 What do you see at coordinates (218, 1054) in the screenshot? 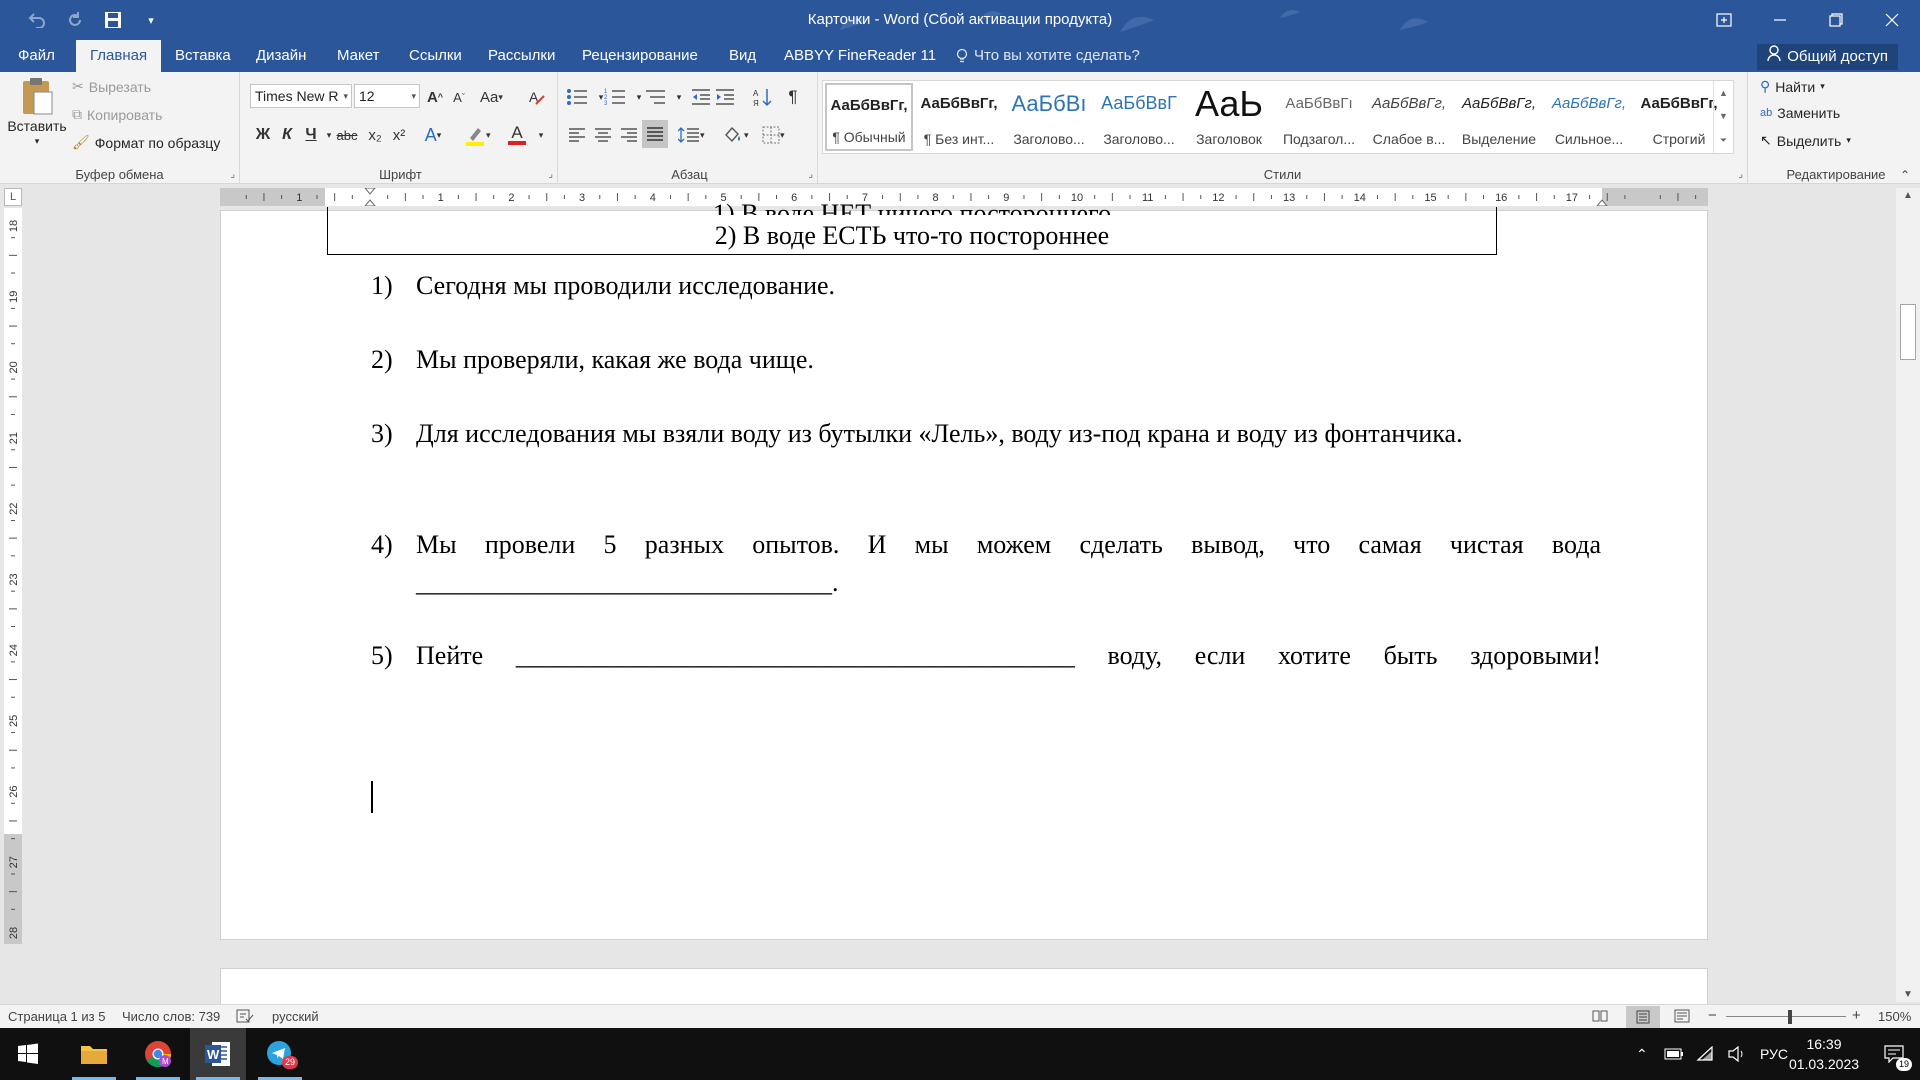
I see `taskbar-word: W` at bounding box center [218, 1054].